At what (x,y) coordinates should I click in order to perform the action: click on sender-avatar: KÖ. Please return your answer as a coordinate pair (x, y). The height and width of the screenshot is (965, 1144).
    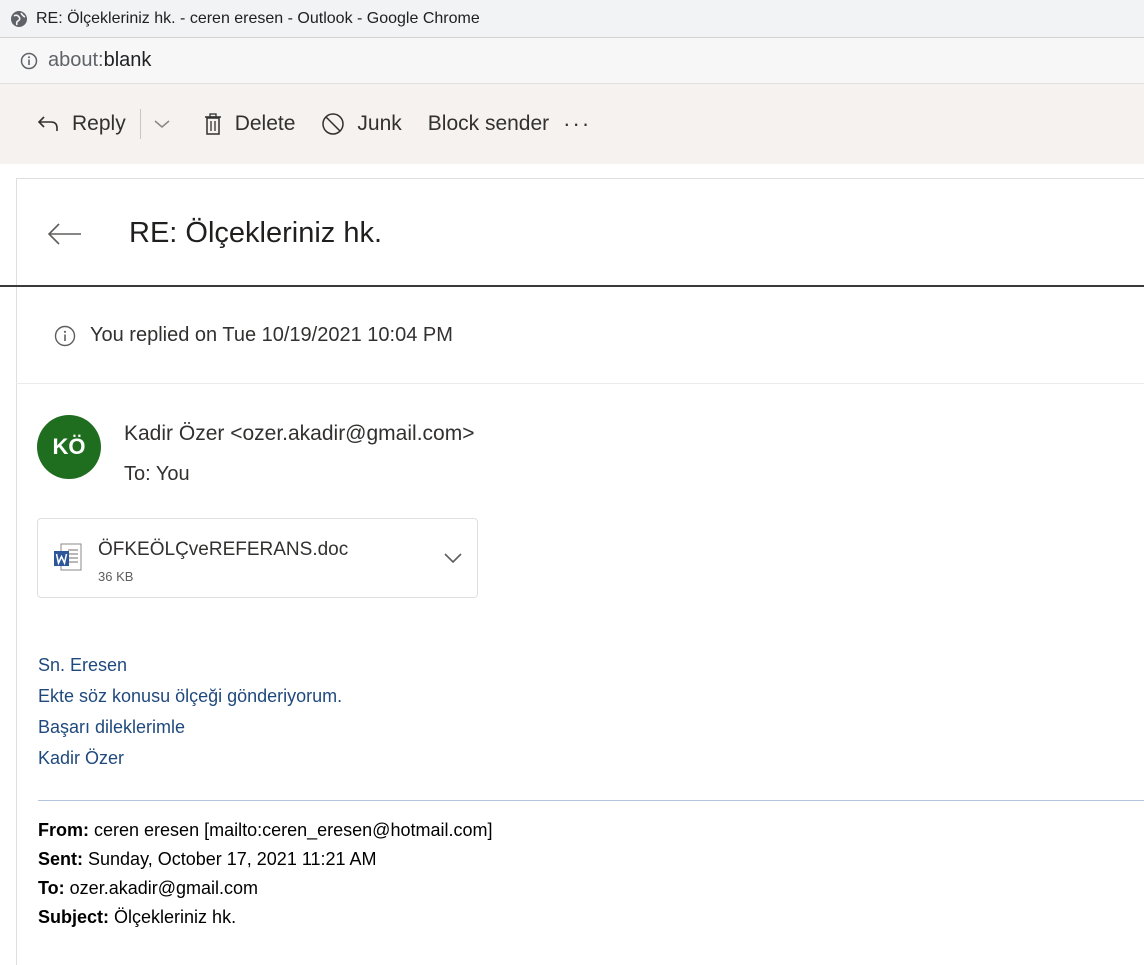
    Looking at the image, I should click on (69, 447).